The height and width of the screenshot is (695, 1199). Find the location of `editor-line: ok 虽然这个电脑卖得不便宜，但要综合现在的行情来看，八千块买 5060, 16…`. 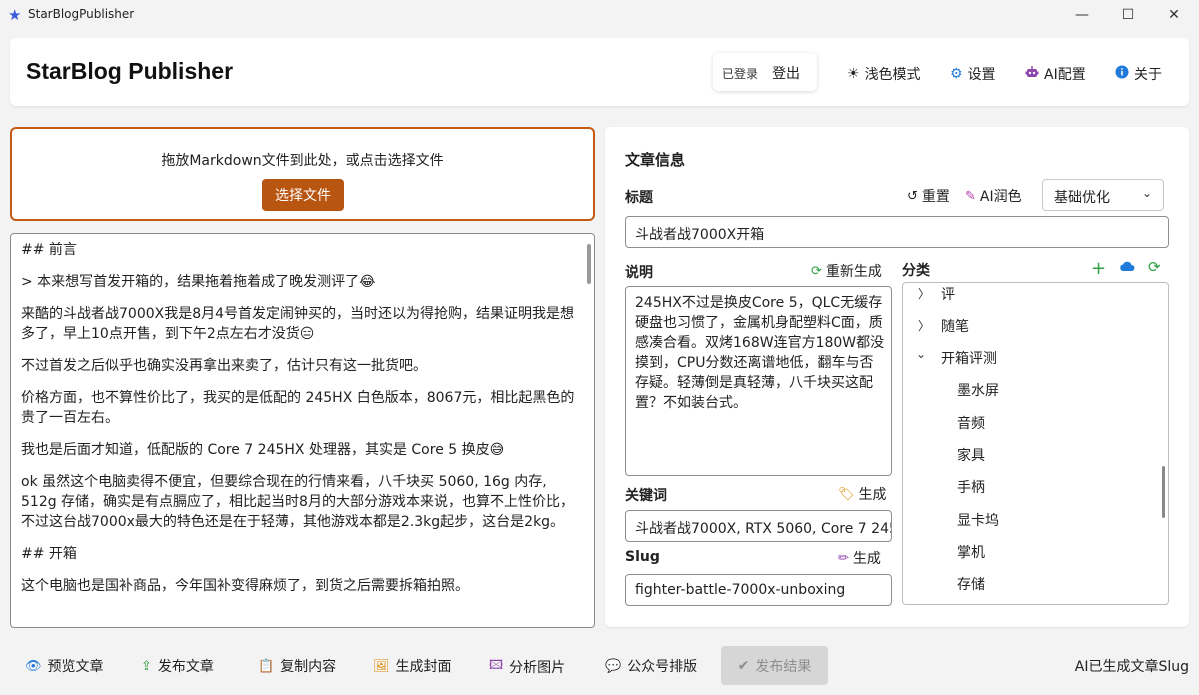

editor-line: ok 虽然这个电脑卖得不便宜，但要综合现在的行情来看，八千块买 5060, 16… is located at coordinates (297, 502).